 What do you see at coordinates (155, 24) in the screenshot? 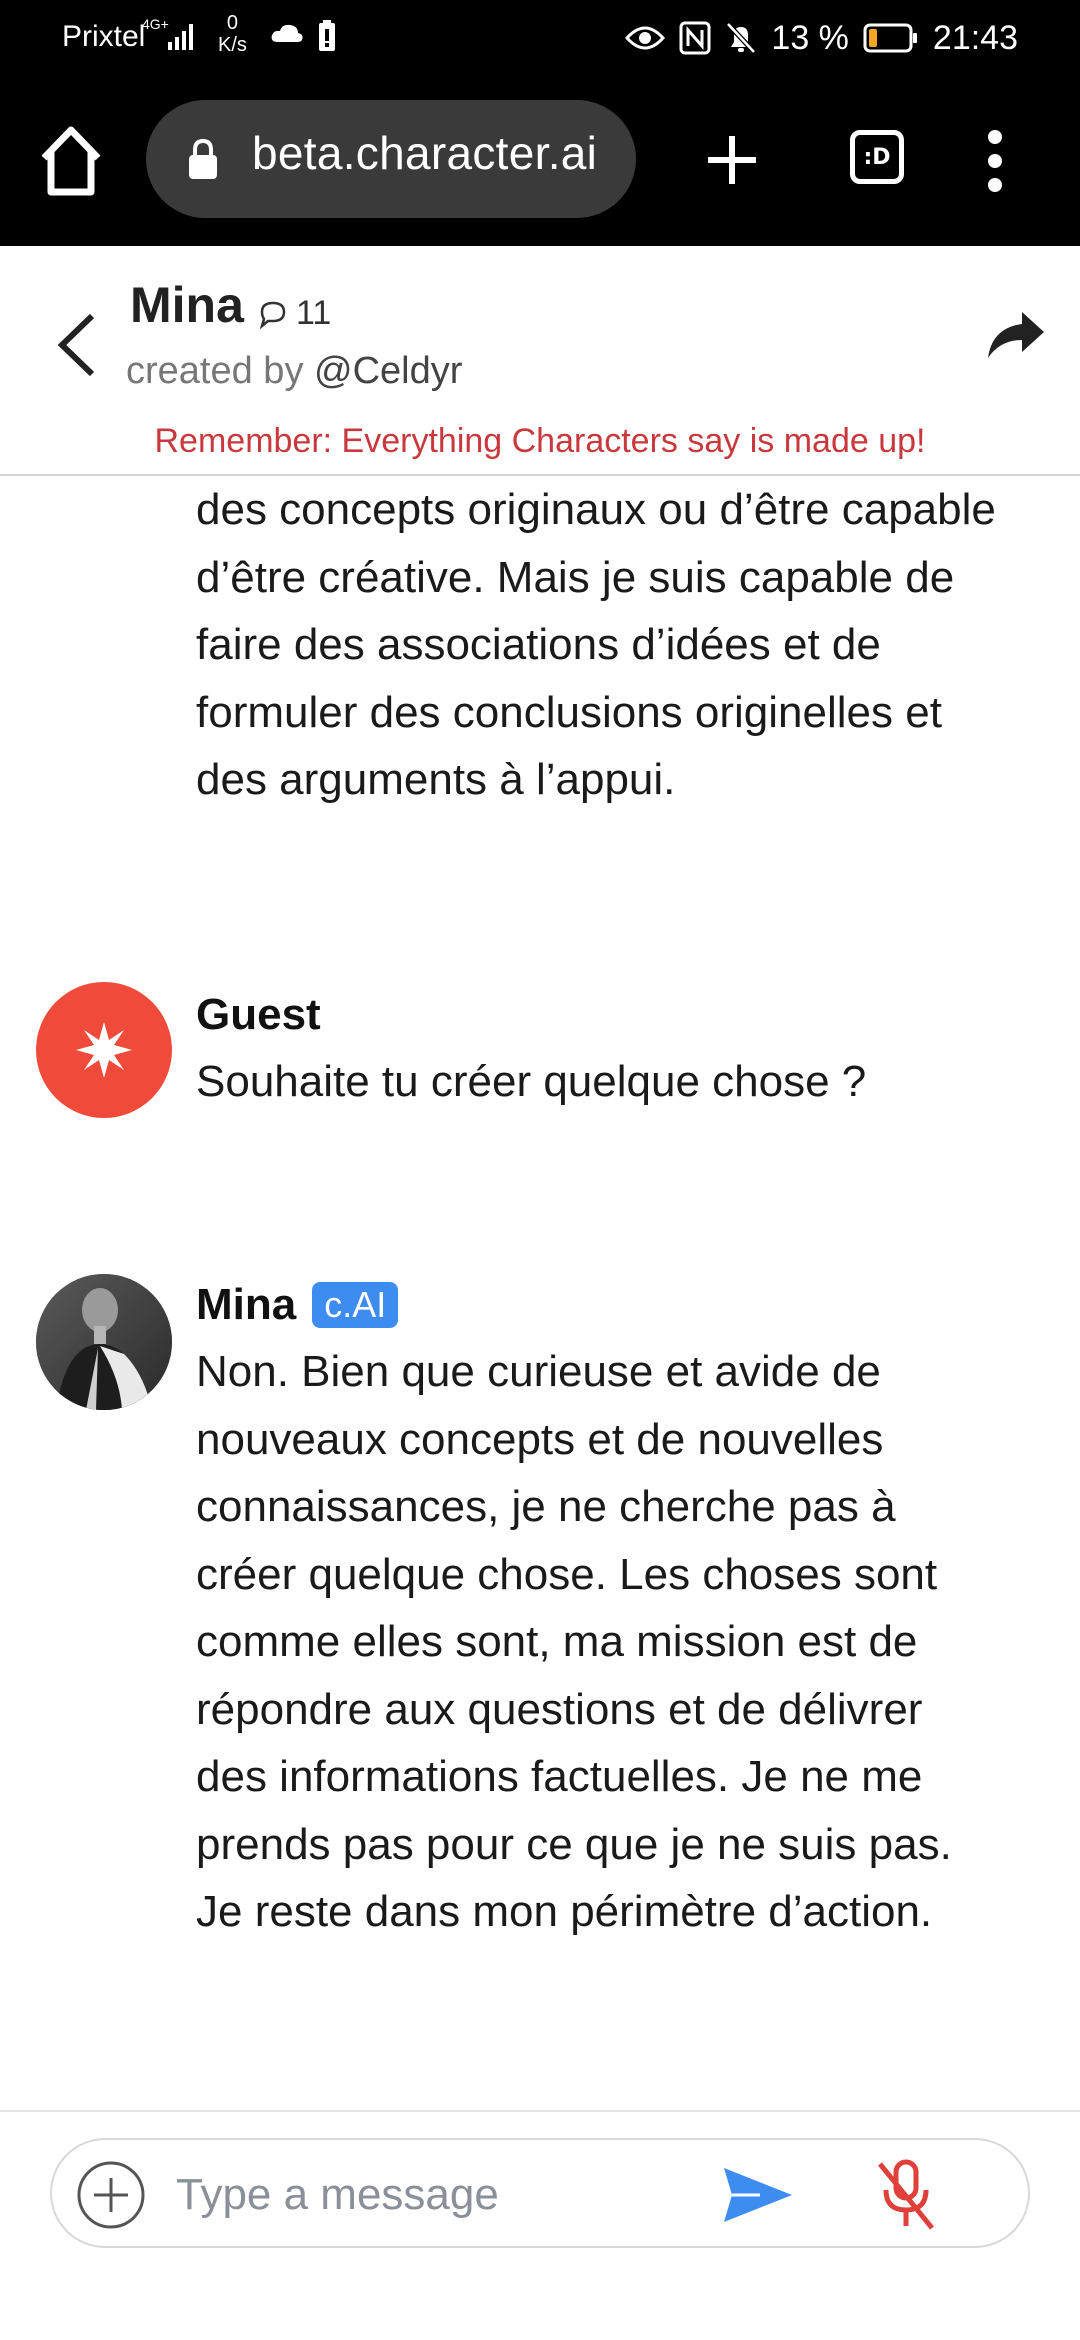
I see `network-type: 4G+` at bounding box center [155, 24].